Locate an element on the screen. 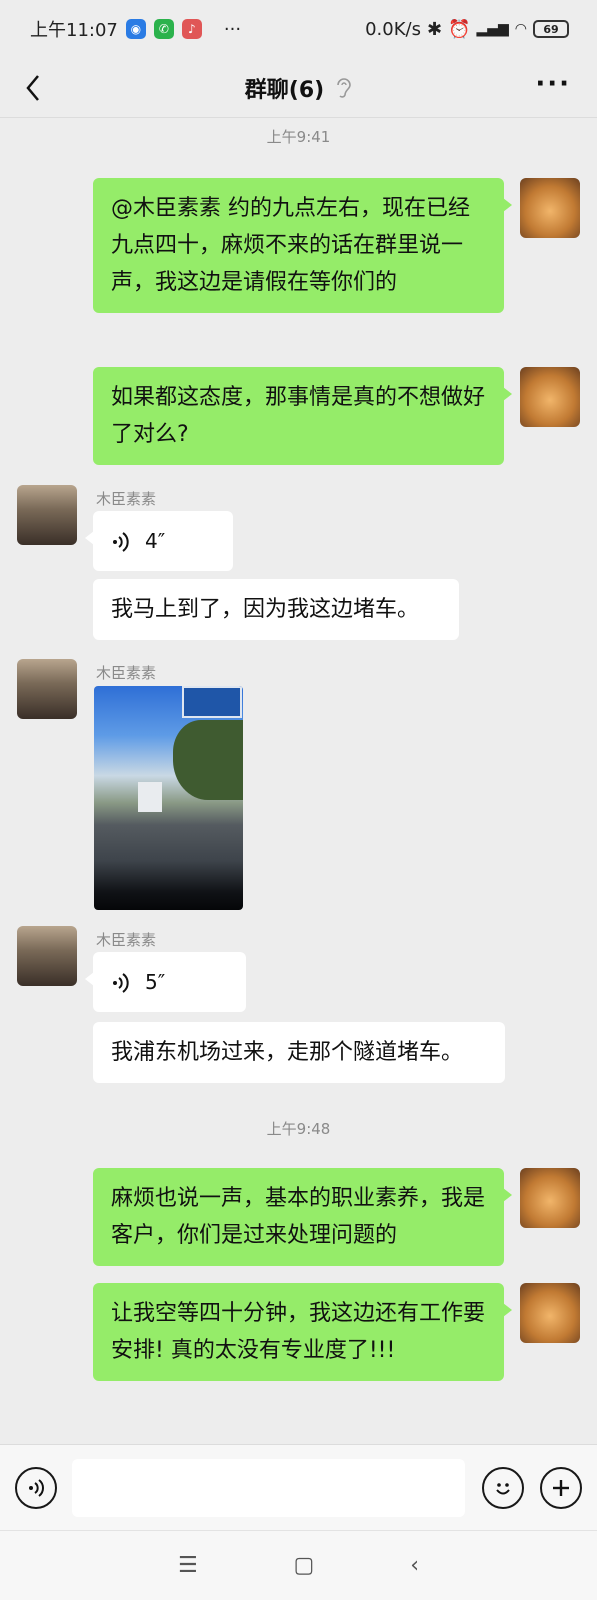 The image size is (597, 1600). emoji-button is located at coordinates (503, 1488).